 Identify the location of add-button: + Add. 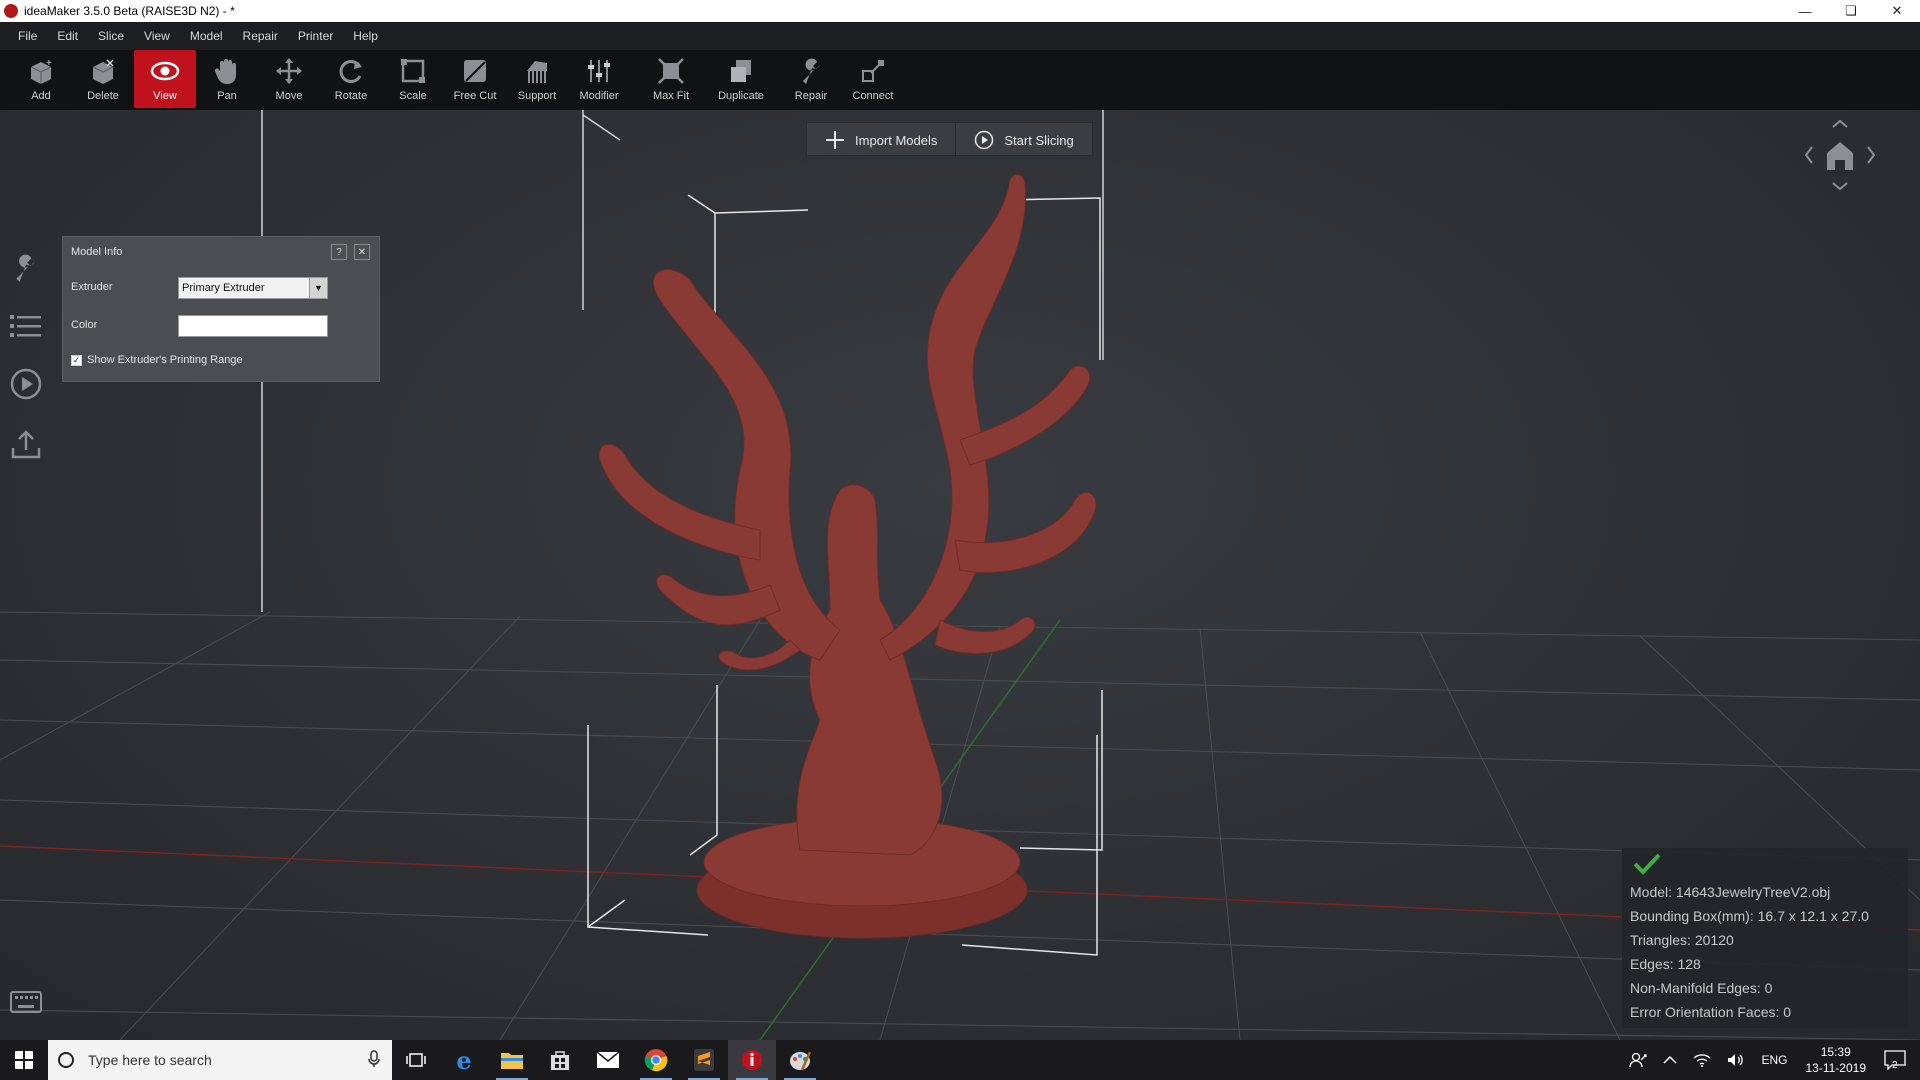
(41, 79).